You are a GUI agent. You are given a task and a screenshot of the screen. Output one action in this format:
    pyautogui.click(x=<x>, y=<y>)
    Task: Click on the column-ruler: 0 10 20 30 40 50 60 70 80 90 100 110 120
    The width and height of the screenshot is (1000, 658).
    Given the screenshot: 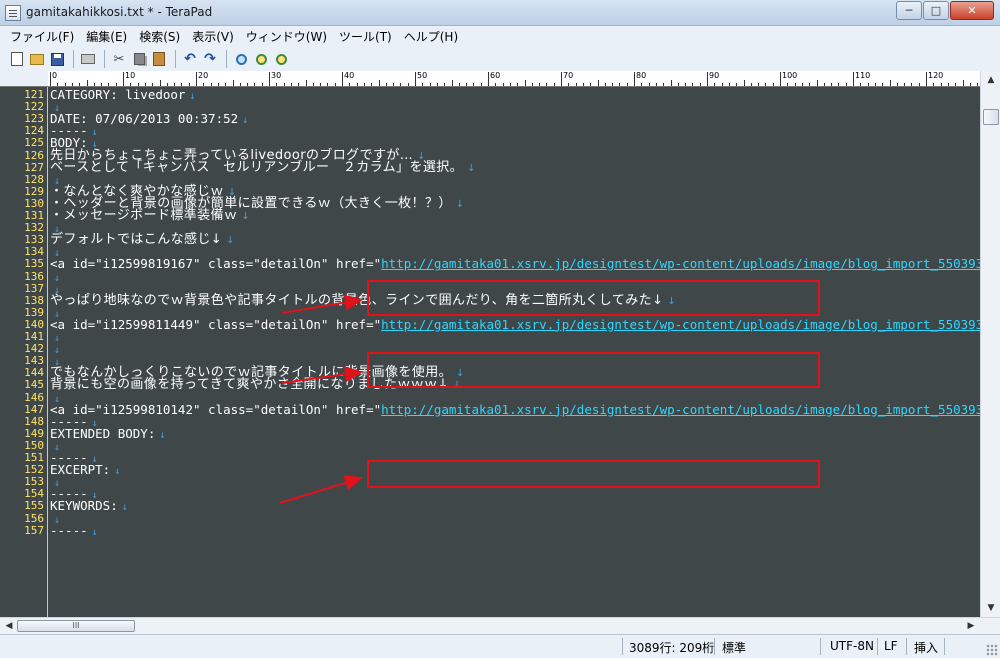 What is the action you would take?
    pyautogui.click(x=514, y=79)
    